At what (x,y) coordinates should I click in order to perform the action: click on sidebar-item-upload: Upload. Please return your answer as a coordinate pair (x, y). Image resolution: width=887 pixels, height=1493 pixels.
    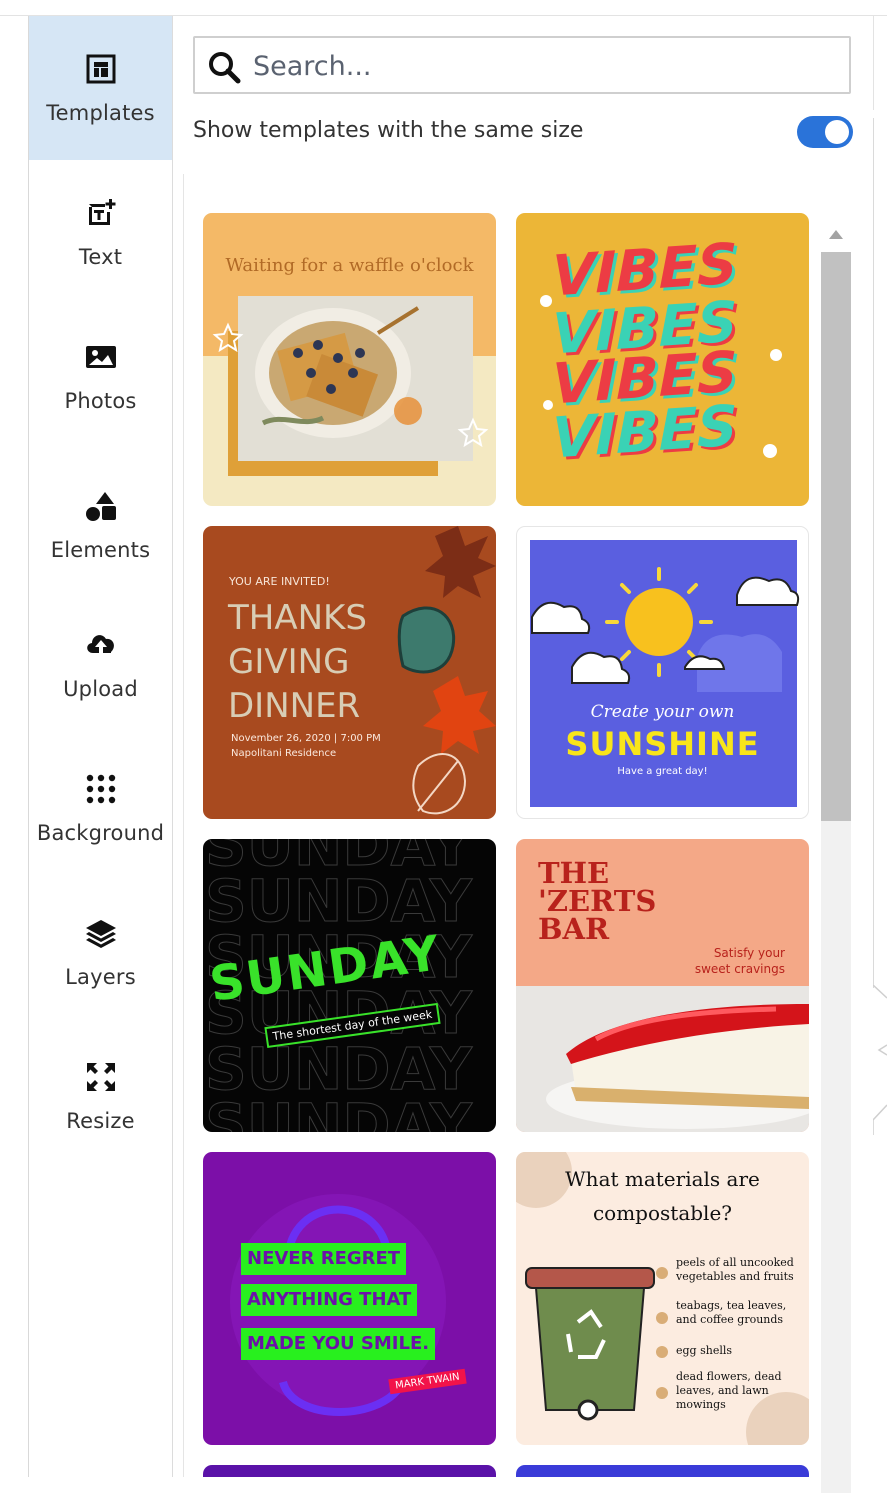
    Looking at the image, I should click on (100, 664).